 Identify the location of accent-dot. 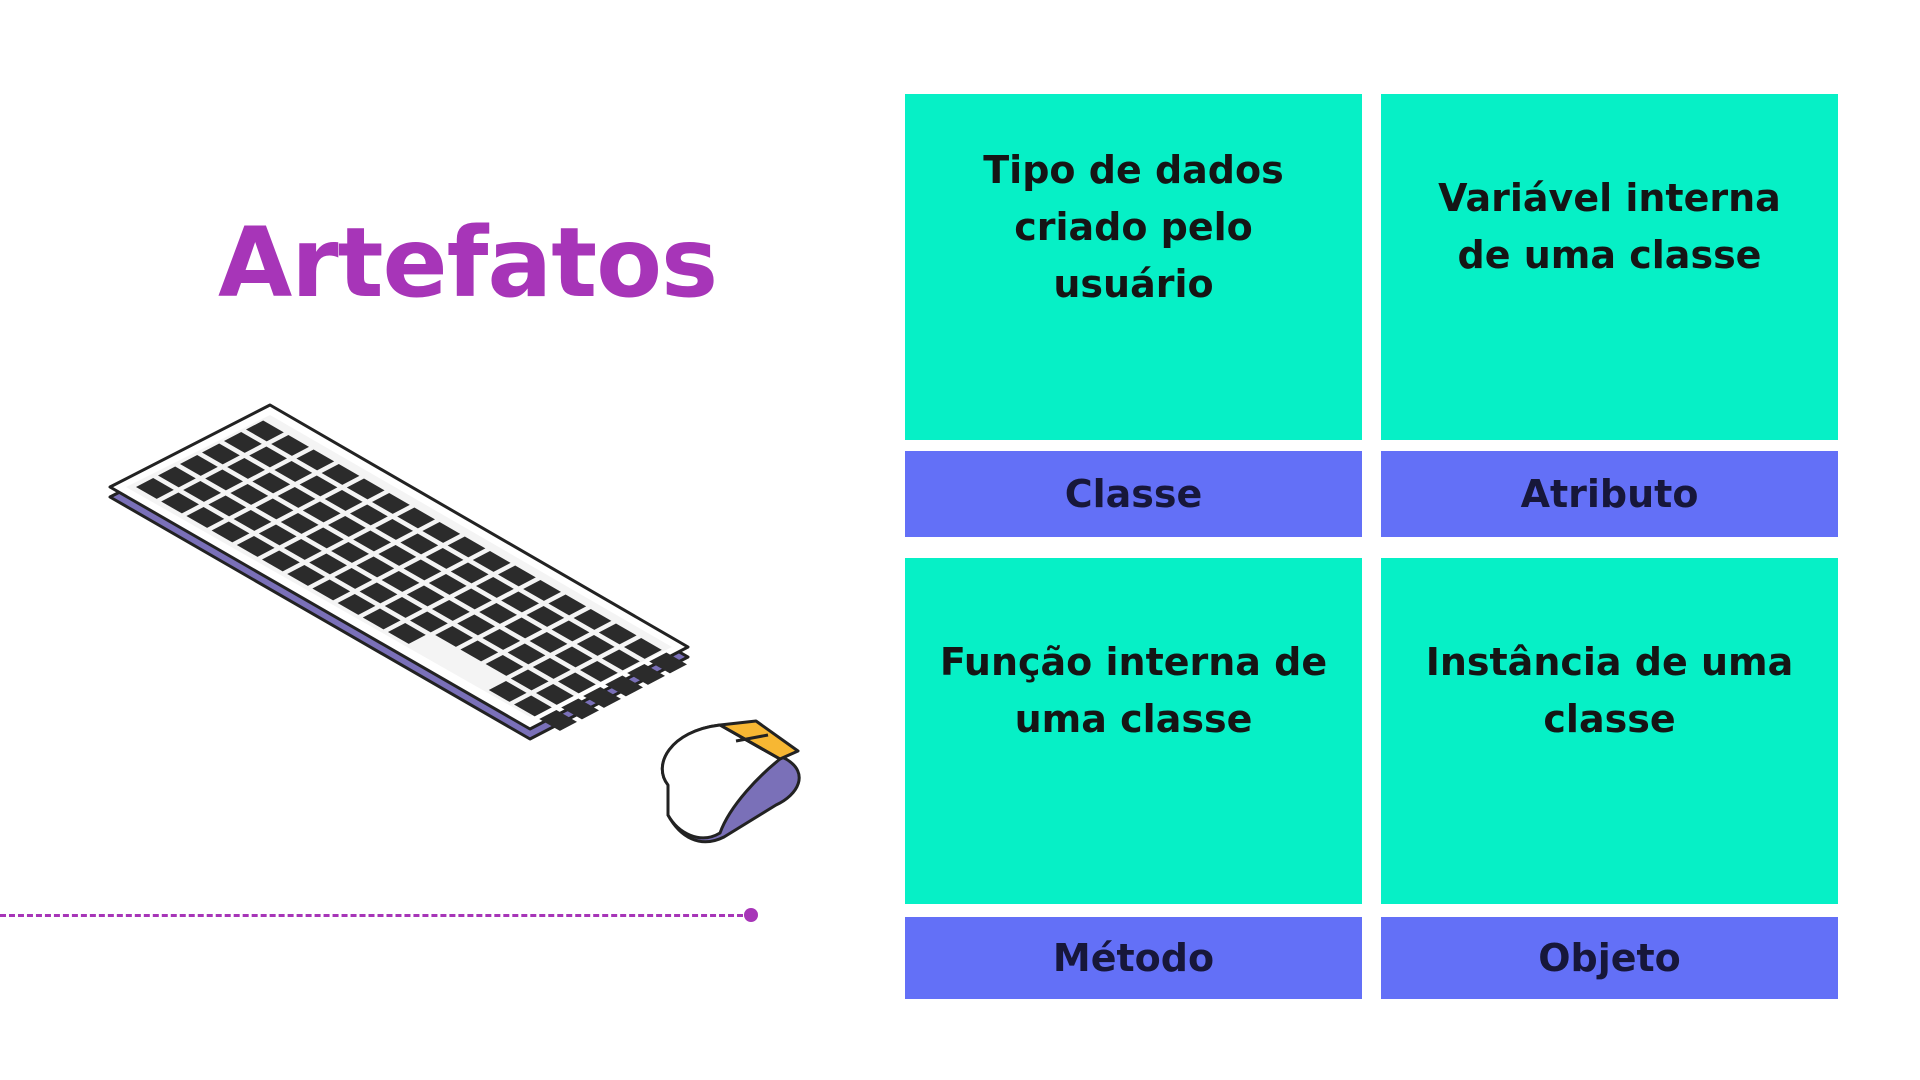
(751, 915).